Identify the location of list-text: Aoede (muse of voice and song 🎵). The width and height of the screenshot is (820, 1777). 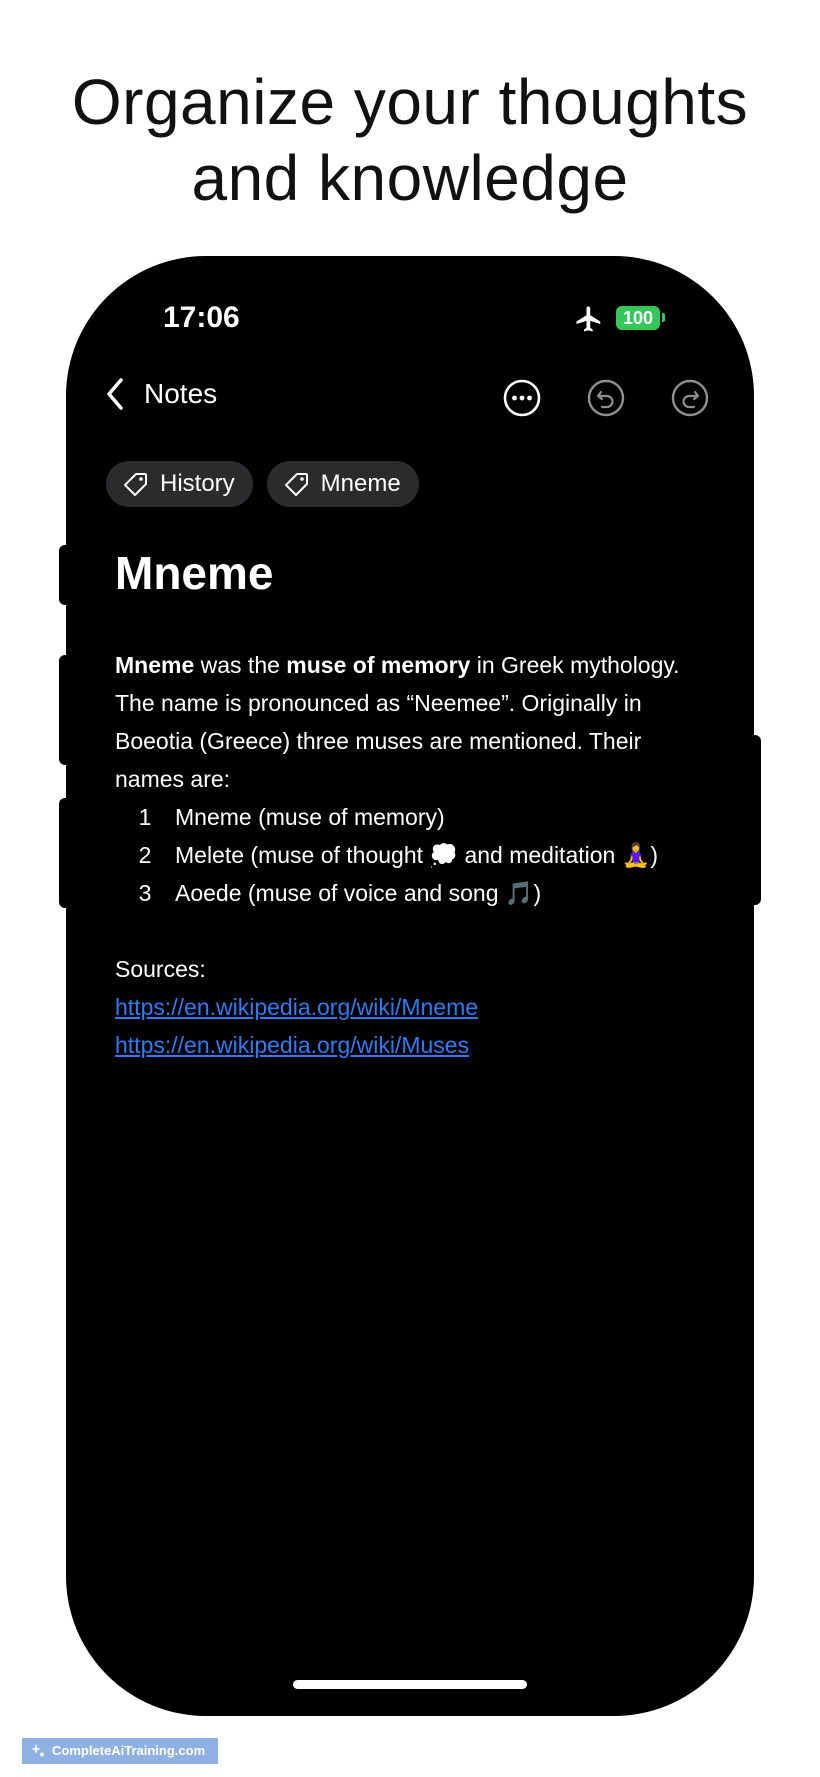
(358, 893).